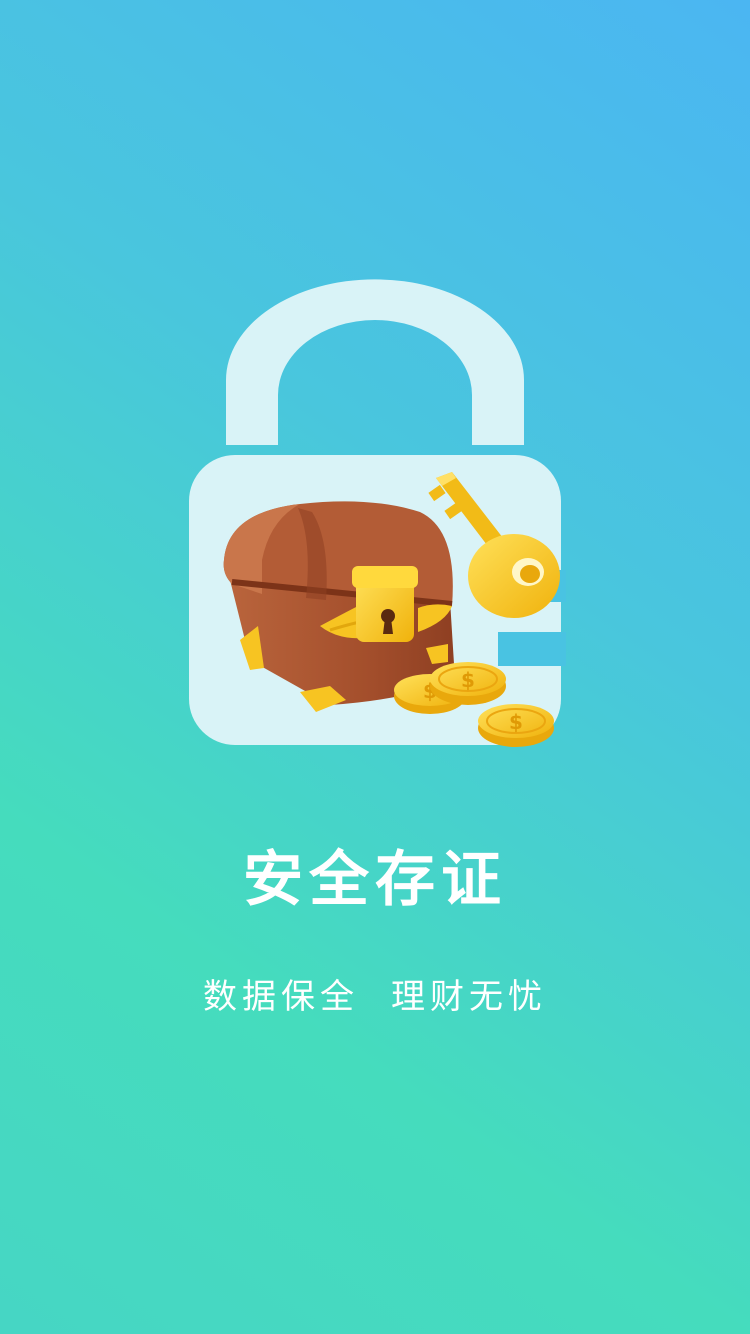 This screenshot has height=1334, width=750. Describe the element at coordinates (375, 362) in the screenshot. I see `padlock-shackle` at that location.